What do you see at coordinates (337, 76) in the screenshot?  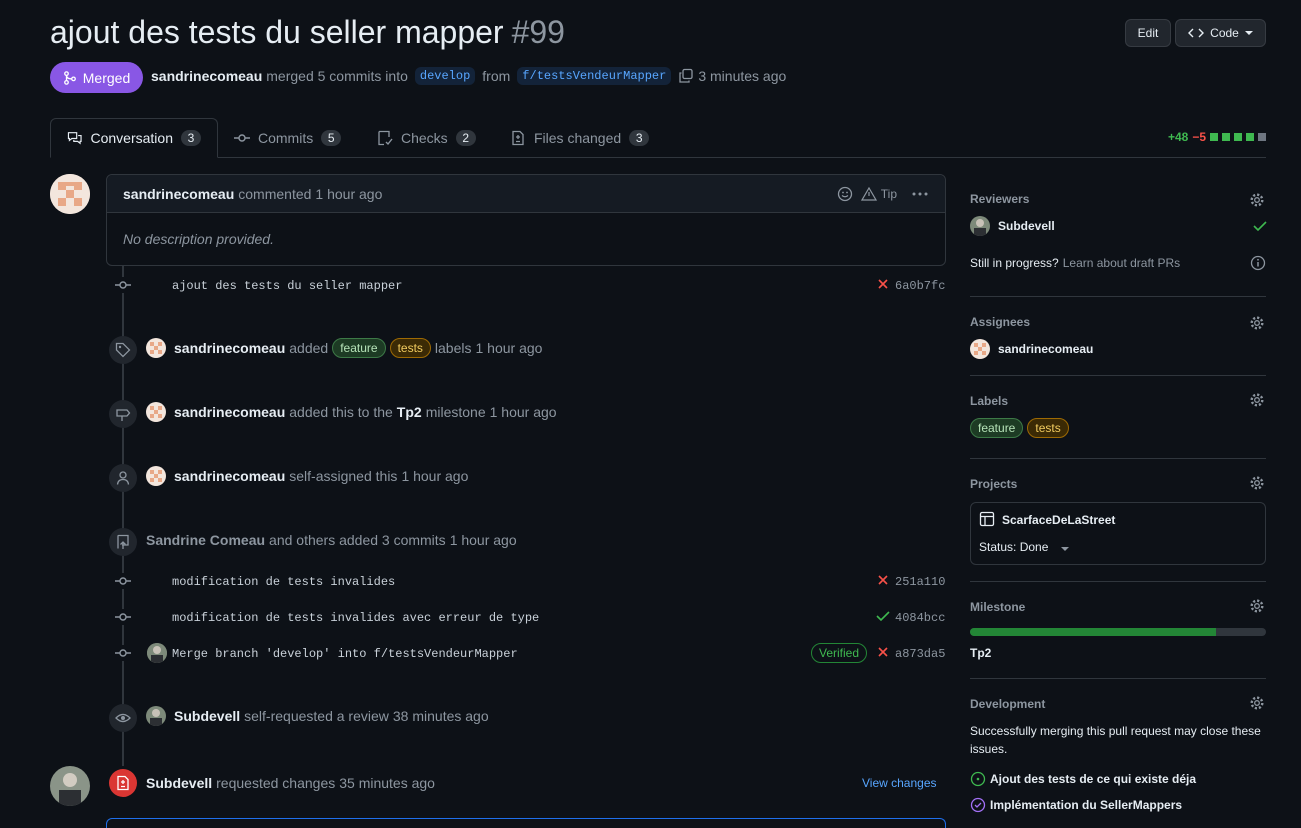 I see `merge-text: merged 5 commits into` at bounding box center [337, 76].